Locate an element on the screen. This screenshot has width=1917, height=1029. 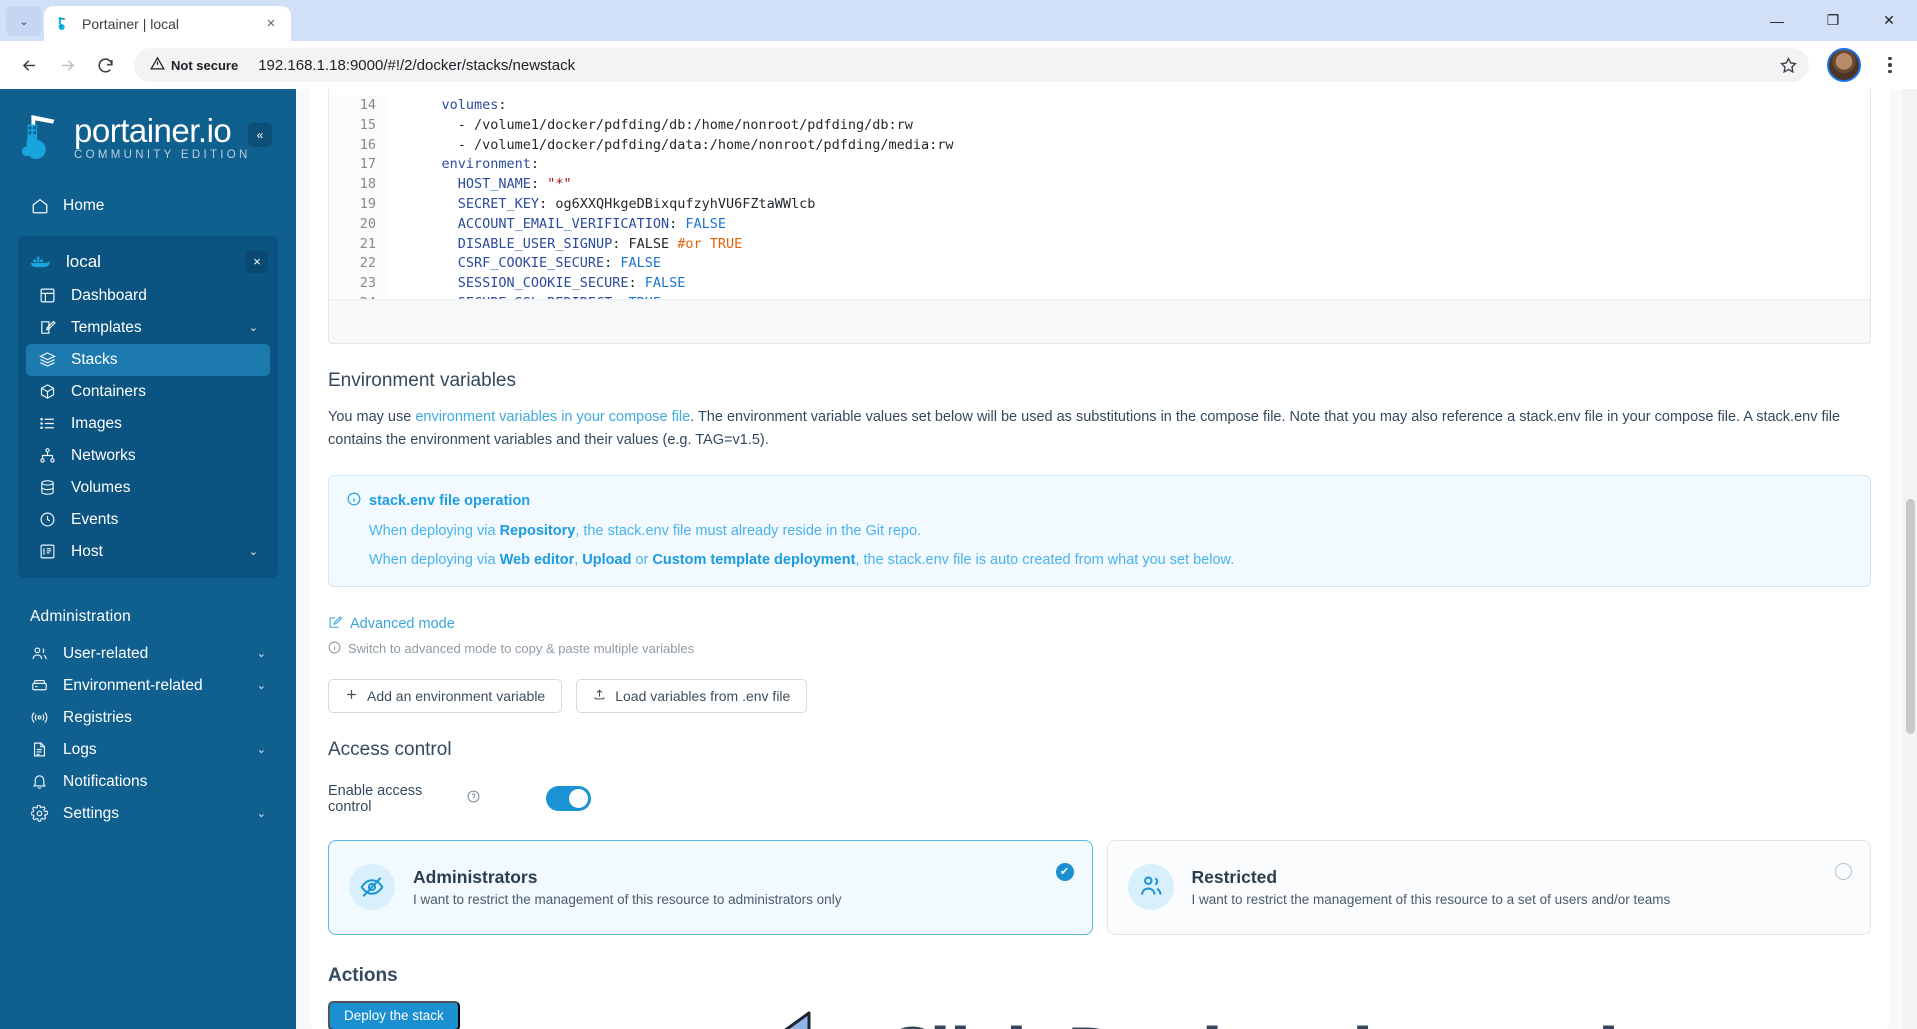
selected-check-icon: ✔ is located at coordinates (1064, 871).